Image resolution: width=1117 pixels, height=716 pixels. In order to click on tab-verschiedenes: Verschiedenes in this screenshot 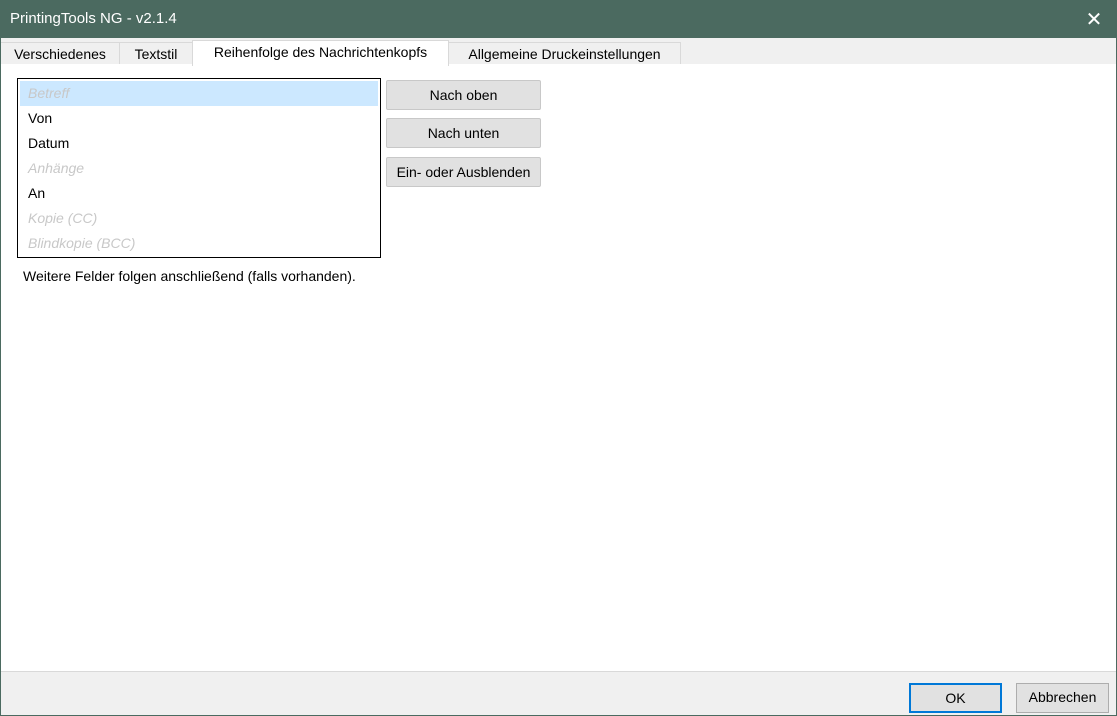, I will do `click(60, 53)`.